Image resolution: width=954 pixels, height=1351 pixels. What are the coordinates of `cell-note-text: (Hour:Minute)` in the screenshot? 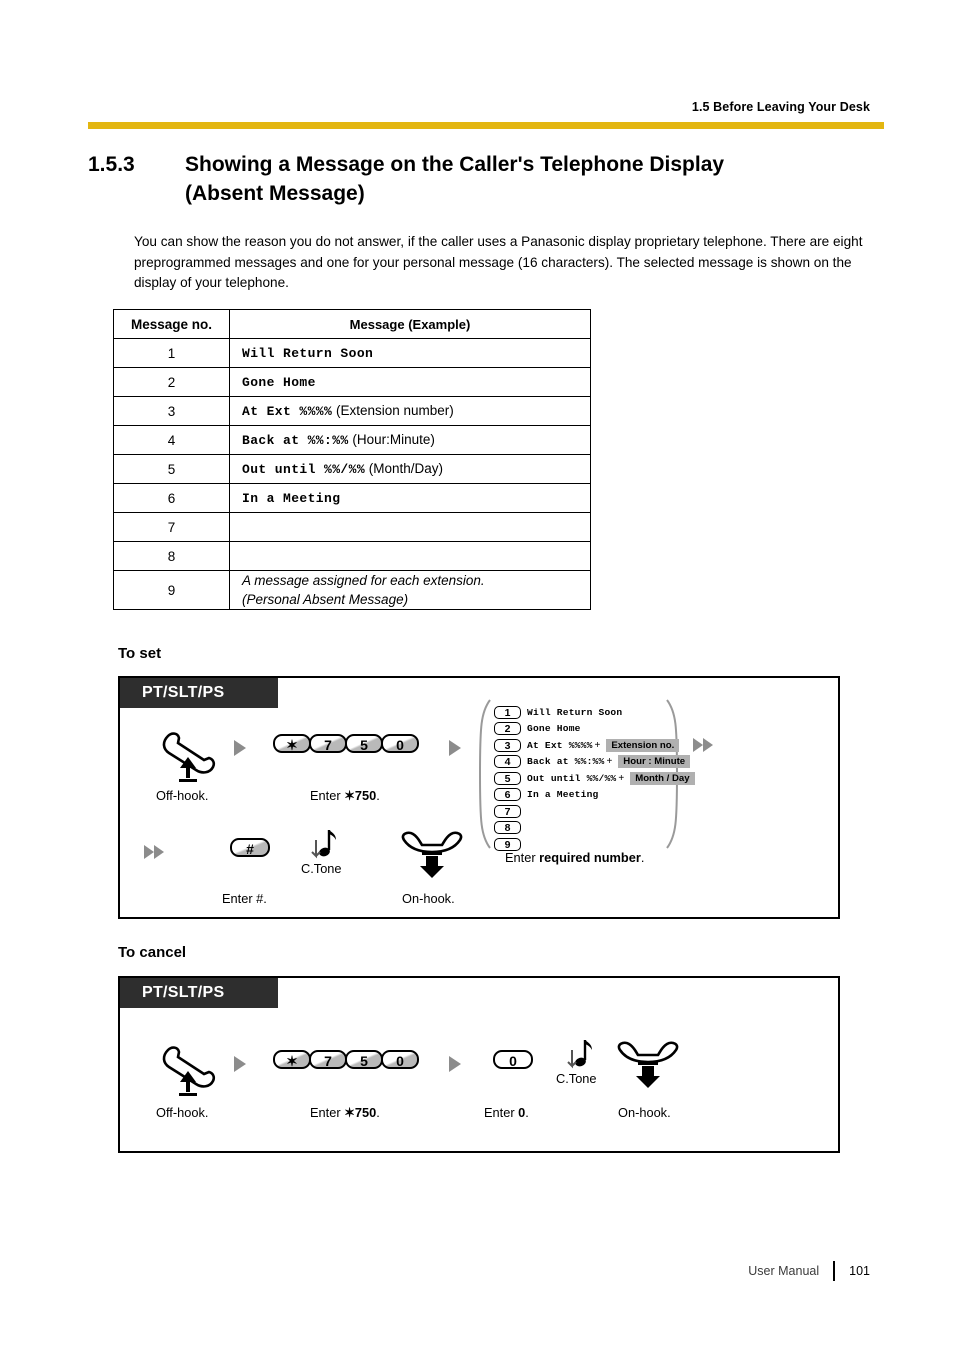 It's located at (391, 439).